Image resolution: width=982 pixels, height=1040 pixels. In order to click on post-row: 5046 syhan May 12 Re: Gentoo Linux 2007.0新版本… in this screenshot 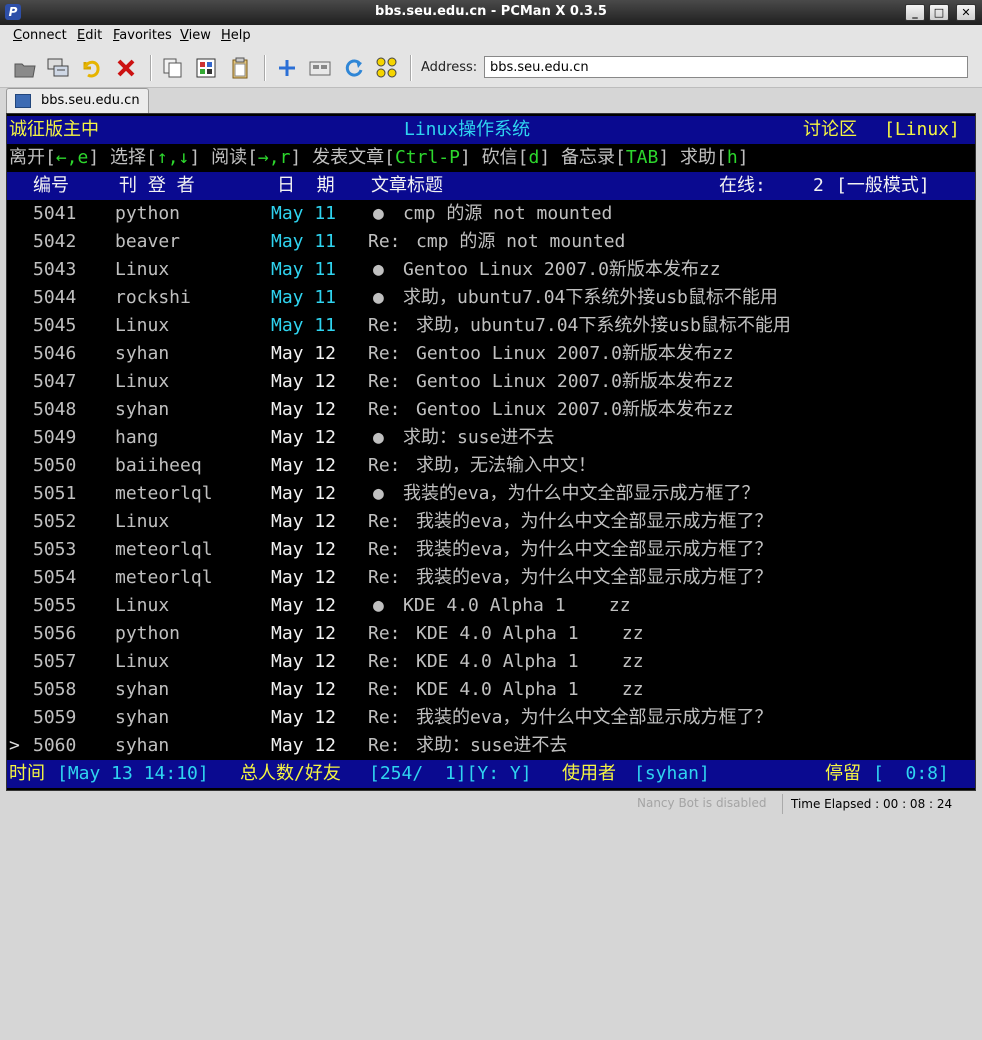, I will do `click(491, 354)`.